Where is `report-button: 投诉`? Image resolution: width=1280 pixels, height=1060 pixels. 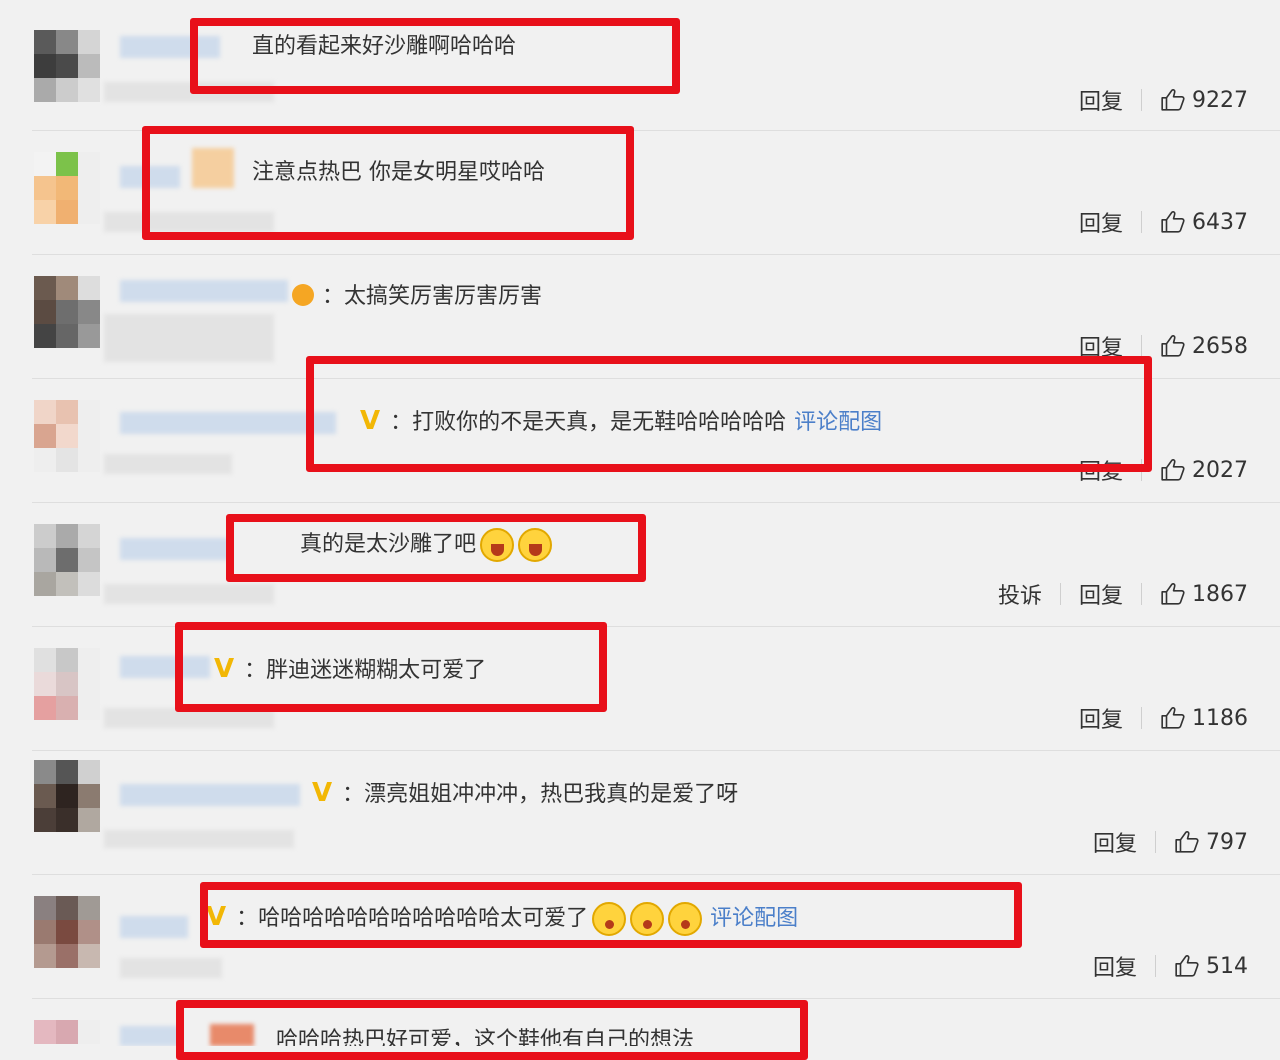
report-button: 投诉 is located at coordinates (1020, 594).